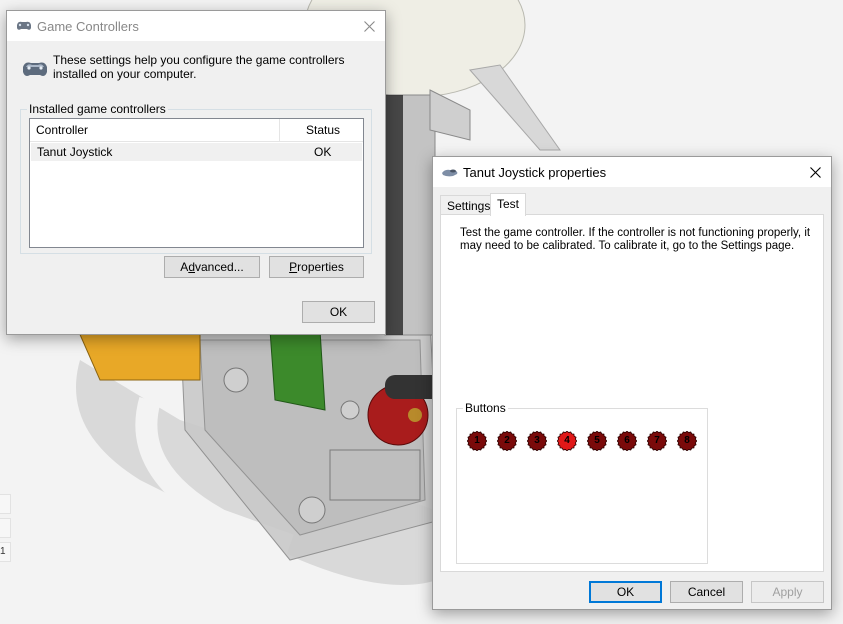  I want to click on controller-name: Tanut Joystick, so click(75, 152).